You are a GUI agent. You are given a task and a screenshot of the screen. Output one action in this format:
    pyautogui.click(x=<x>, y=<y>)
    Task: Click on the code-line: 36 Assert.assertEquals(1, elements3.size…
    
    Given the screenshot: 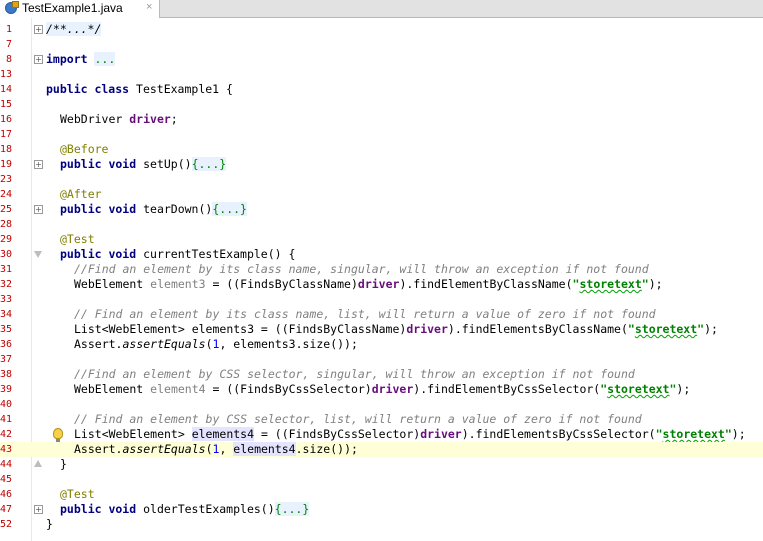 What is the action you would take?
    pyautogui.click(x=381, y=344)
    